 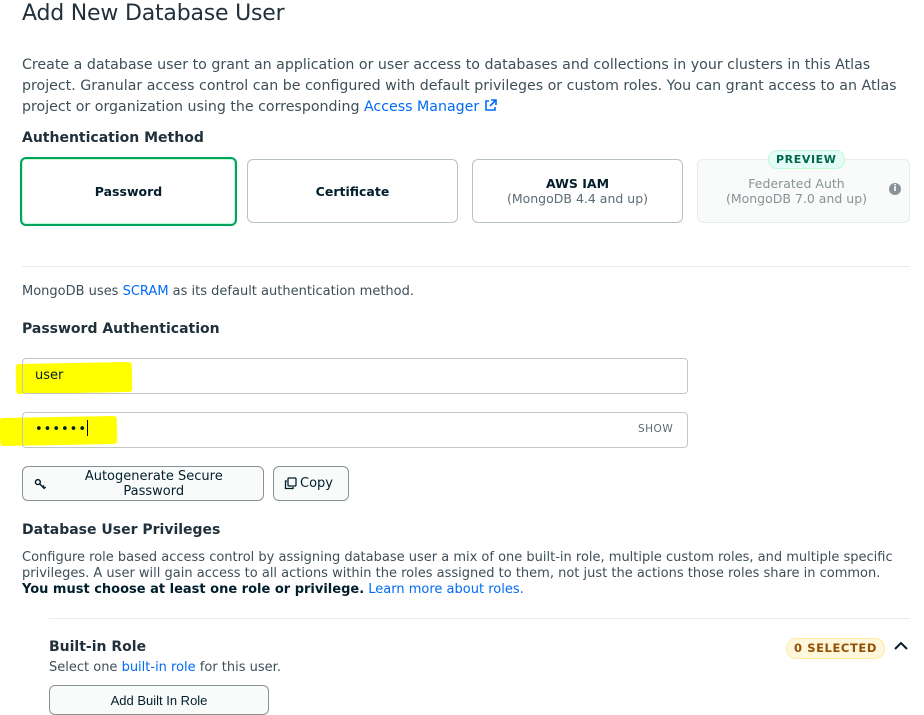 What do you see at coordinates (40, 483) in the screenshot?
I see `key-icon` at bounding box center [40, 483].